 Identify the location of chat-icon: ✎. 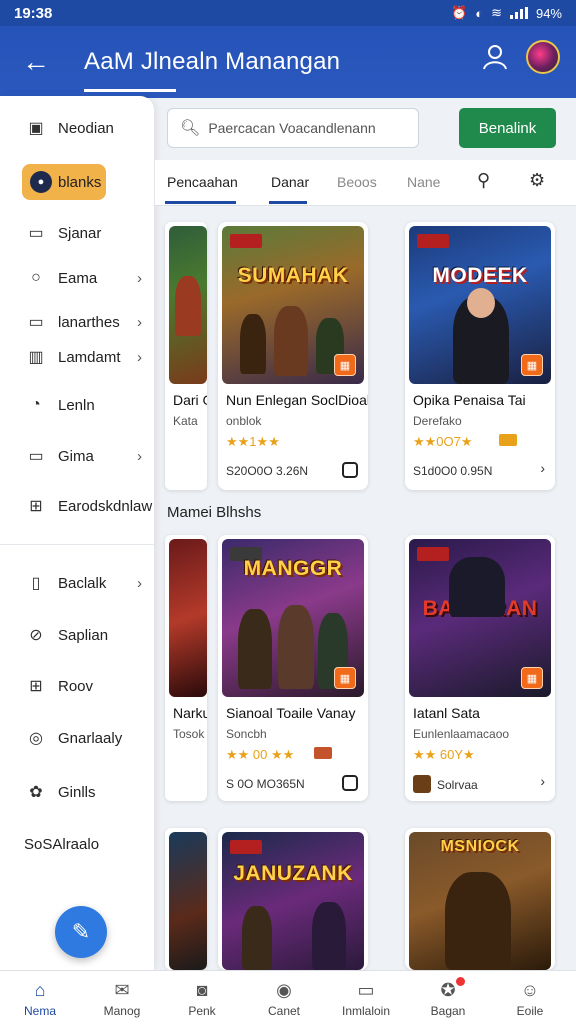
(81, 931).